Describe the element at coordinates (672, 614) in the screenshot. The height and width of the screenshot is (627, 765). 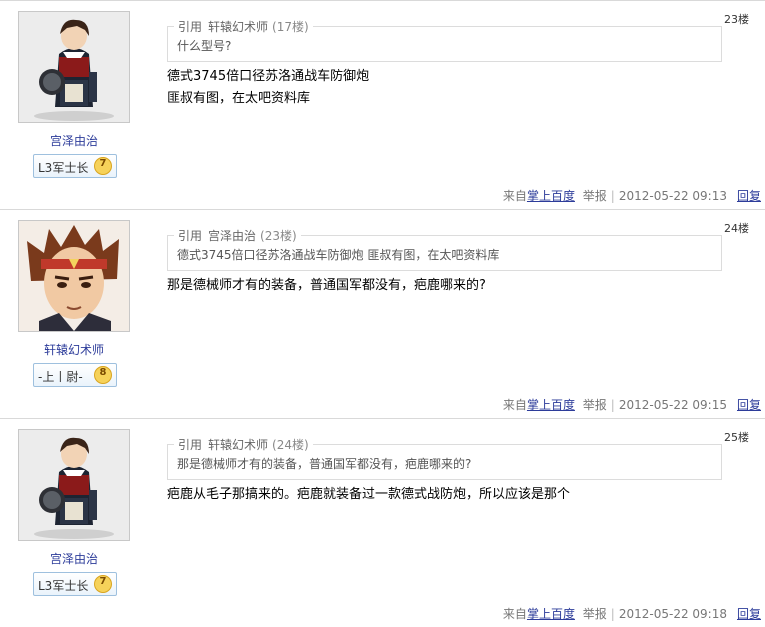
I see `post-time: 2012-05-22 09:18` at that location.